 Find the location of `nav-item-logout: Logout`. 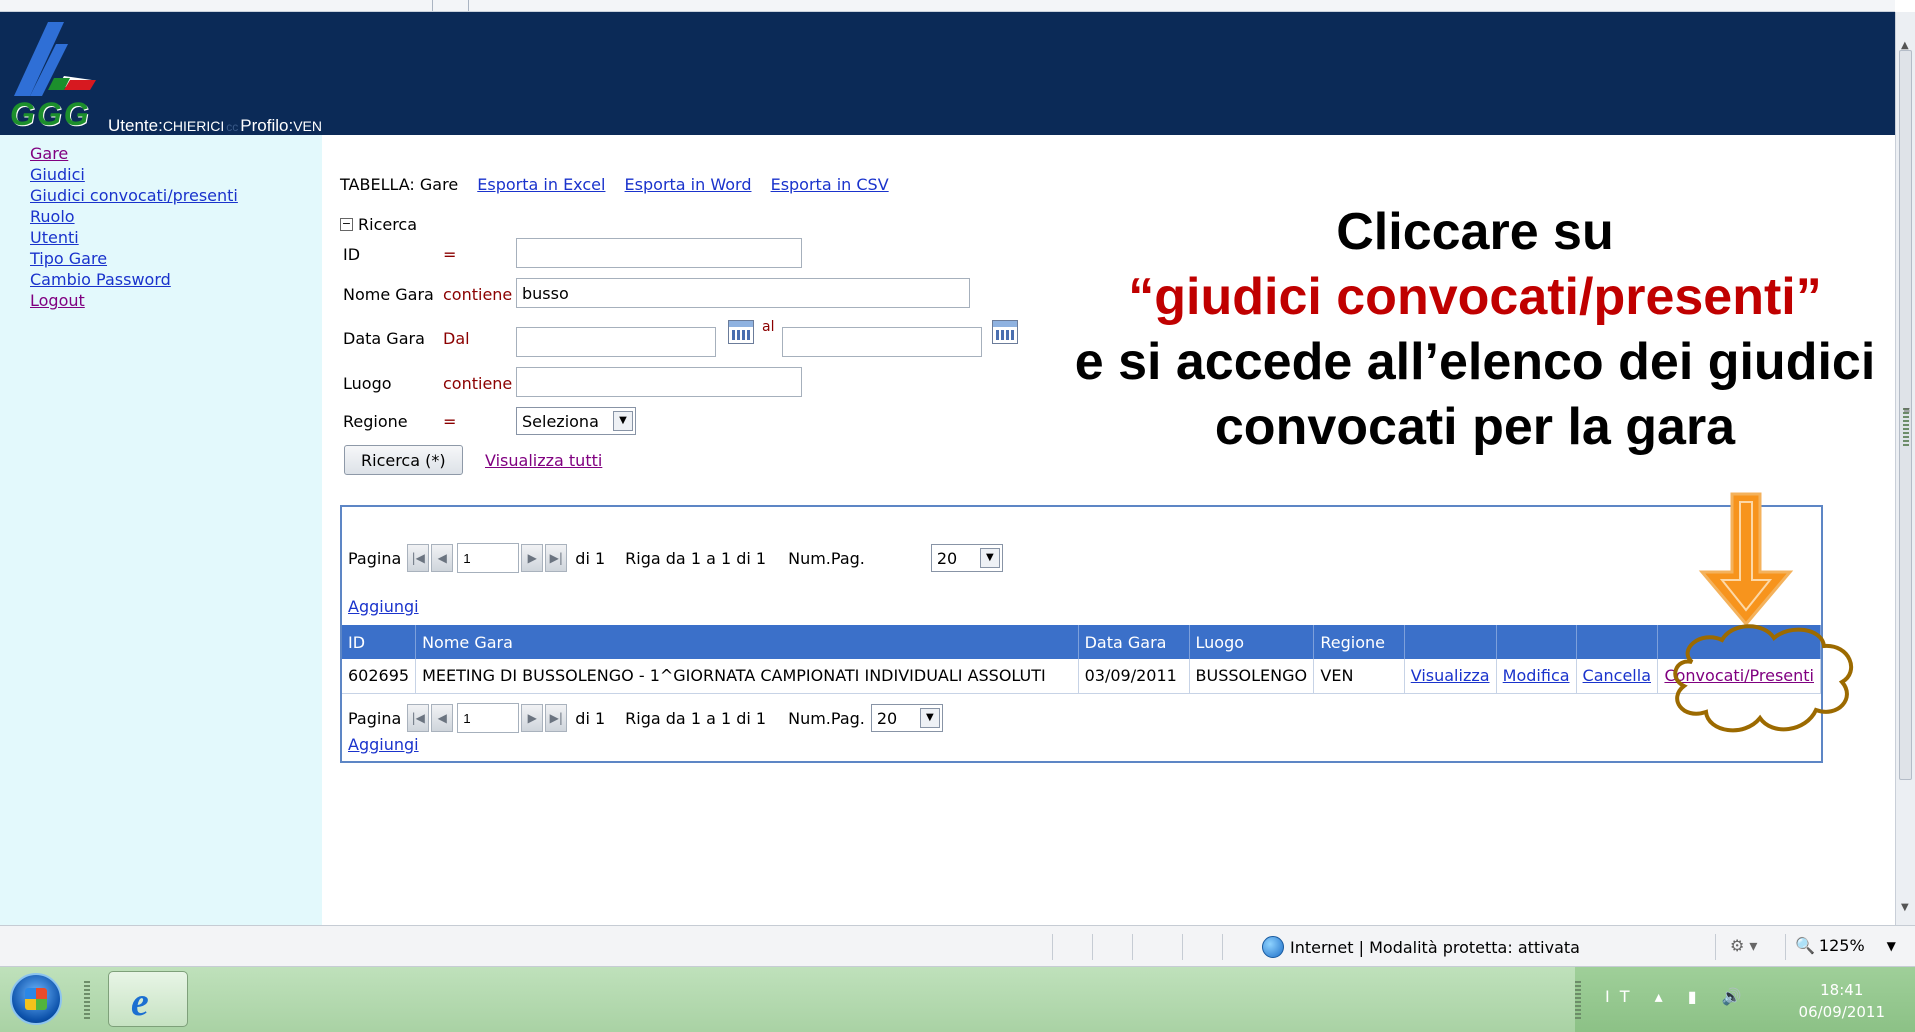

nav-item-logout: Logout is located at coordinates (57, 300).